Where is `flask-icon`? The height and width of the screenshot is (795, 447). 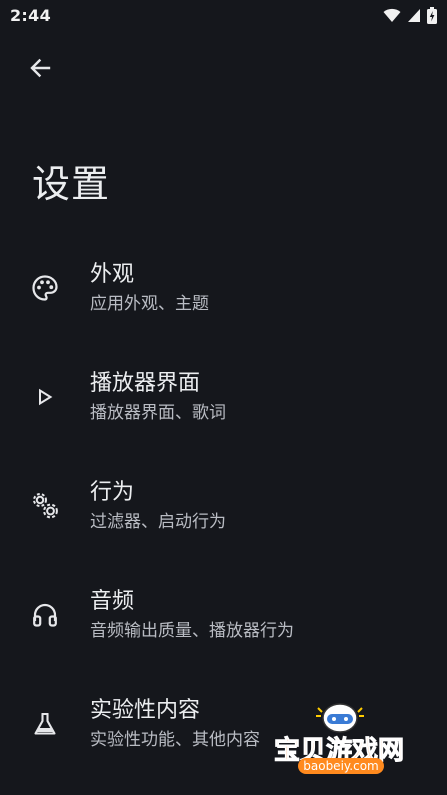 flask-icon is located at coordinates (45, 724).